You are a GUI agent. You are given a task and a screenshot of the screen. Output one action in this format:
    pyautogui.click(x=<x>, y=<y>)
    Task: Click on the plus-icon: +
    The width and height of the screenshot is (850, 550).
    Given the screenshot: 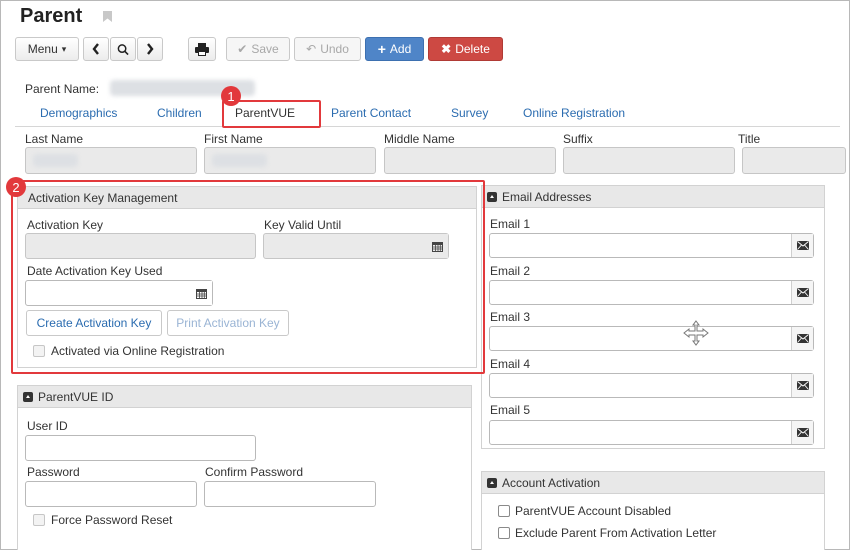 What is the action you would take?
    pyautogui.click(x=381, y=49)
    